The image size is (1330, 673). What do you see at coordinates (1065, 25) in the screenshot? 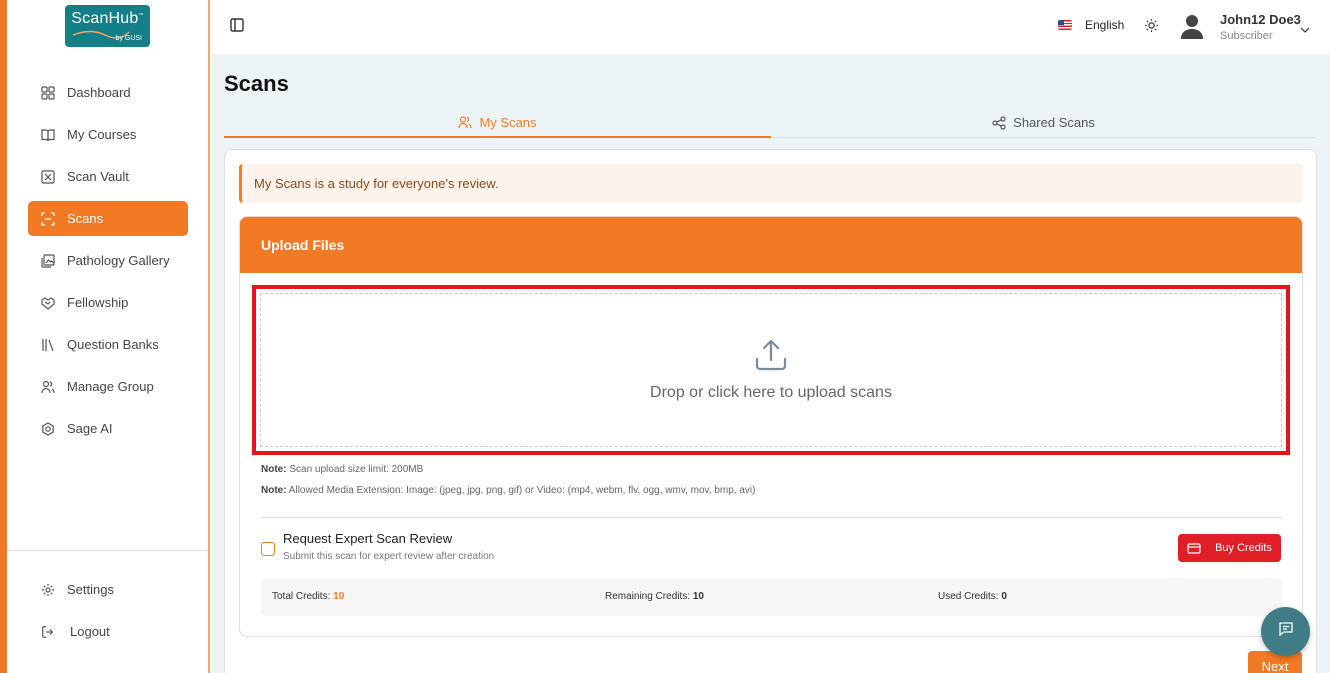
I see `us-flag-icon` at bounding box center [1065, 25].